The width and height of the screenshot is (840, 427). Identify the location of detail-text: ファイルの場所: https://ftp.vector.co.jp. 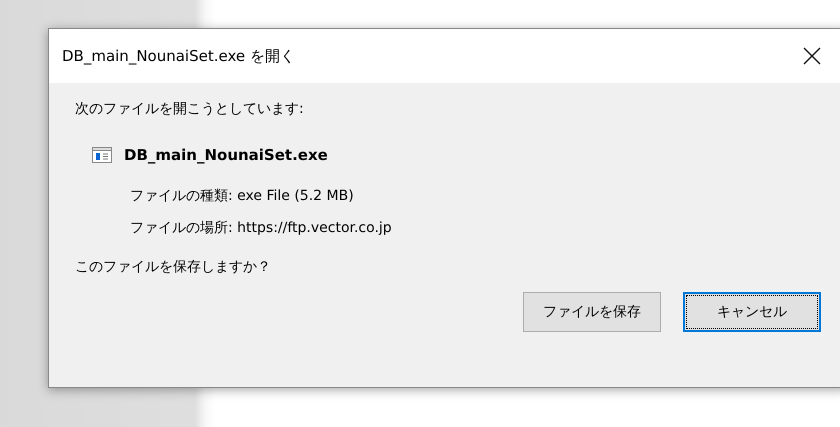
(261, 228).